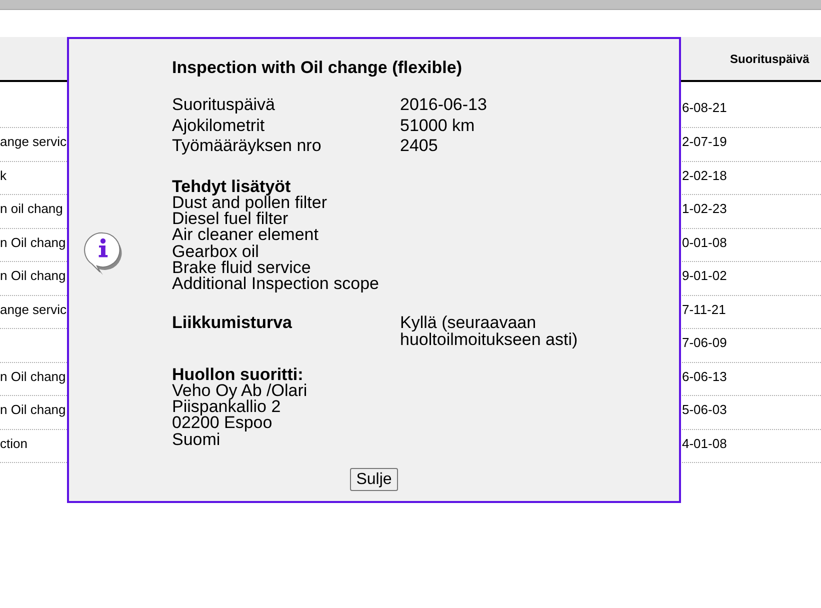  Describe the element at coordinates (704, 107) in the screenshot. I see `table-cell: 6-08-21` at that location.